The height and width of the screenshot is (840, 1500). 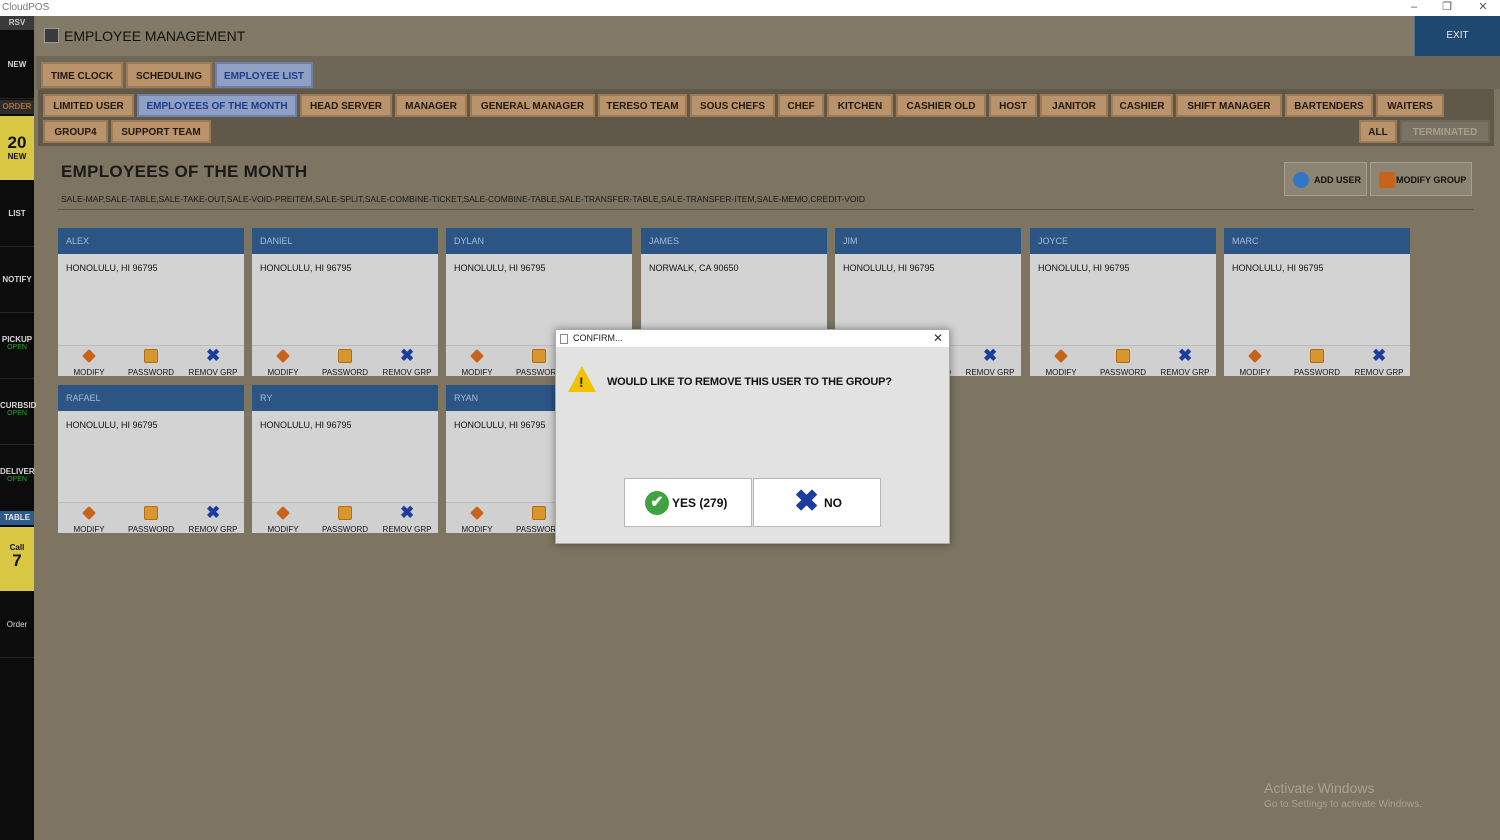 I want to click on group-tab: CASHIER, so click(x=1142, y=105).